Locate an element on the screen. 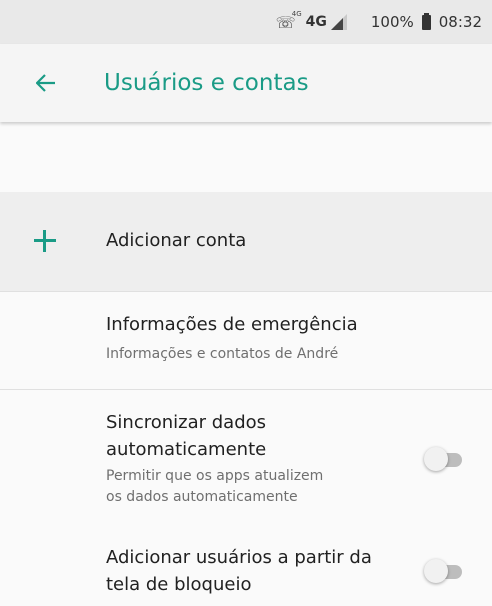 The width and height of the screenshot is (492, 606). auto-sync-title-line1: Sincronizar dados is located at coordinates (186, 422).